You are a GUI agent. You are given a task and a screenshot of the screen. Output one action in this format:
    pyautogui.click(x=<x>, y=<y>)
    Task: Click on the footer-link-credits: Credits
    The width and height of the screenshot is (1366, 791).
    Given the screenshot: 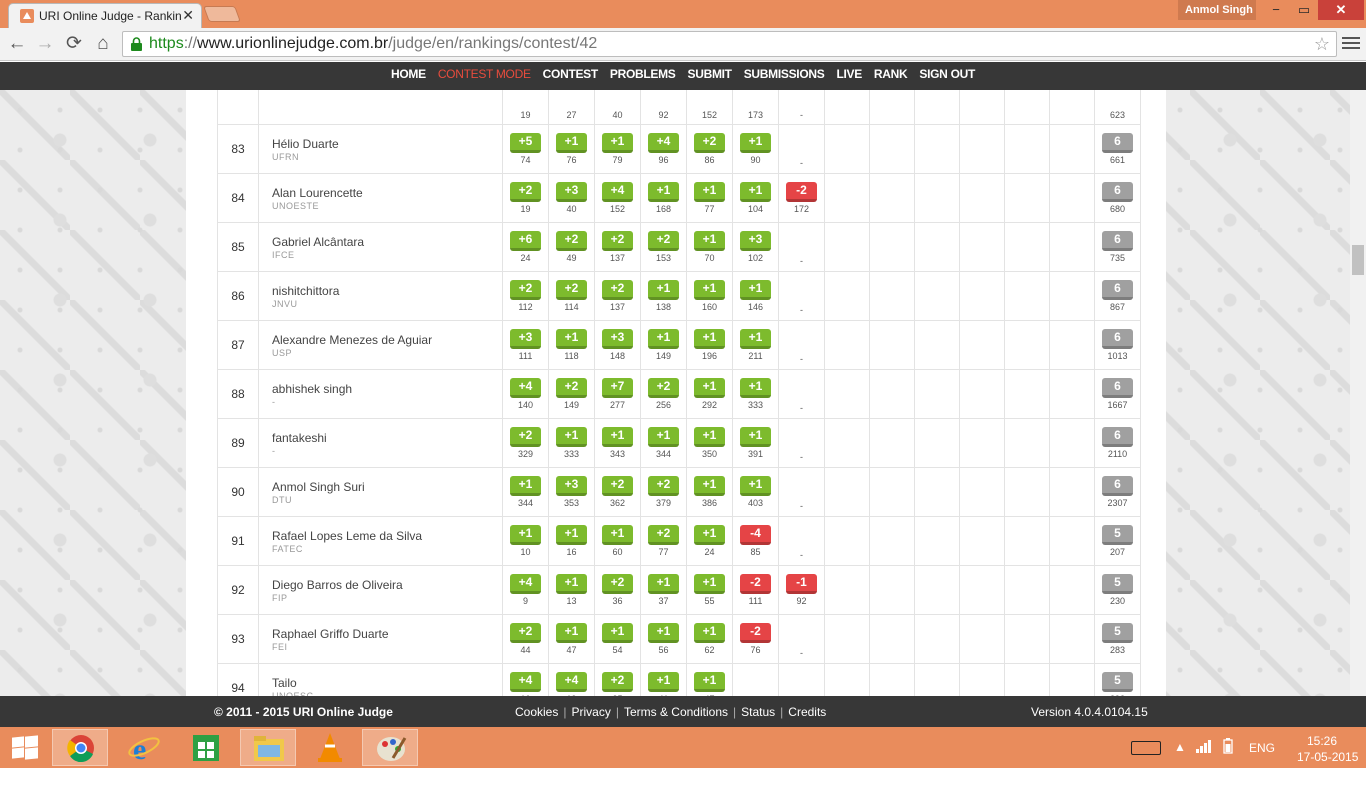 What is the action you would take?
    pyautogui.click(x=807, y=712)
    